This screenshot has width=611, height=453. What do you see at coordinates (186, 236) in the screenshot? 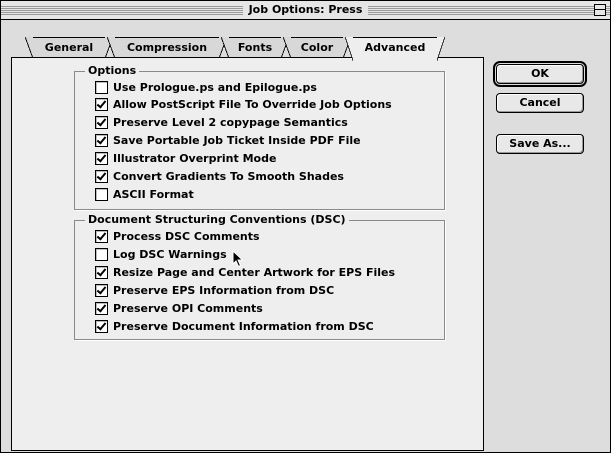
I see `option-label: Process DSC Comments` at bounding box center [186, 236].